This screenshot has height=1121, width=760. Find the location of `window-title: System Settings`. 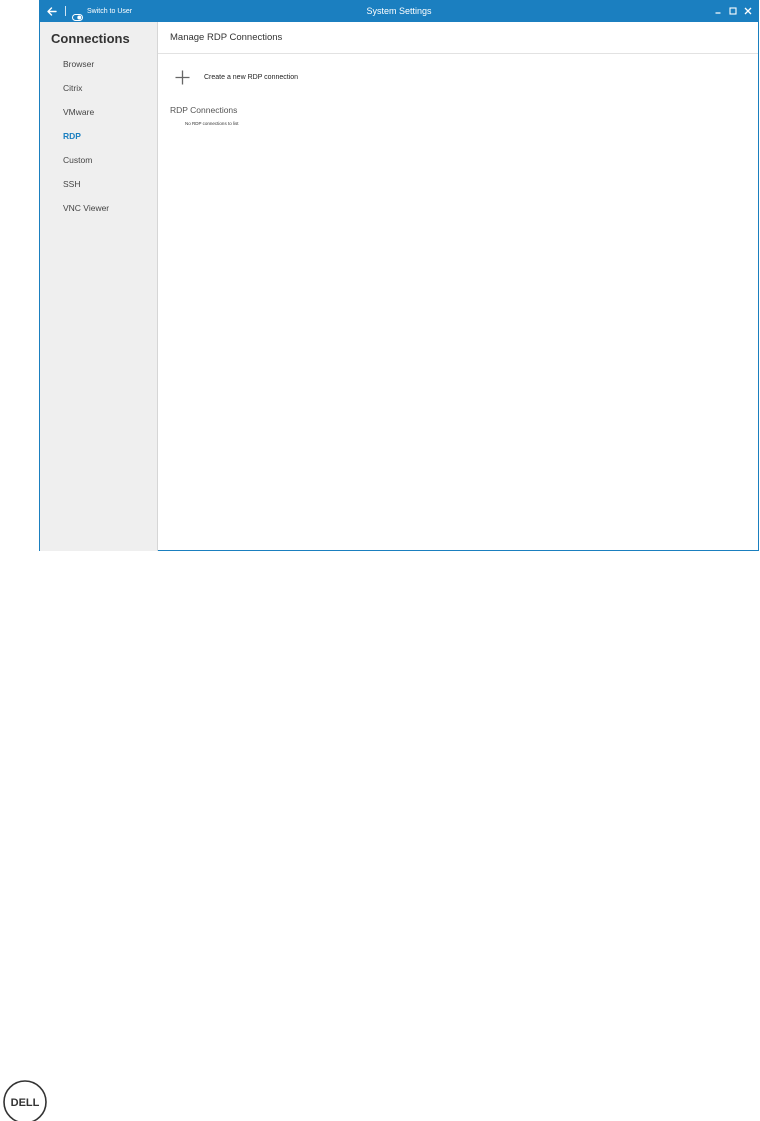

window-title: System Settings is located at coordinates (399, 11).